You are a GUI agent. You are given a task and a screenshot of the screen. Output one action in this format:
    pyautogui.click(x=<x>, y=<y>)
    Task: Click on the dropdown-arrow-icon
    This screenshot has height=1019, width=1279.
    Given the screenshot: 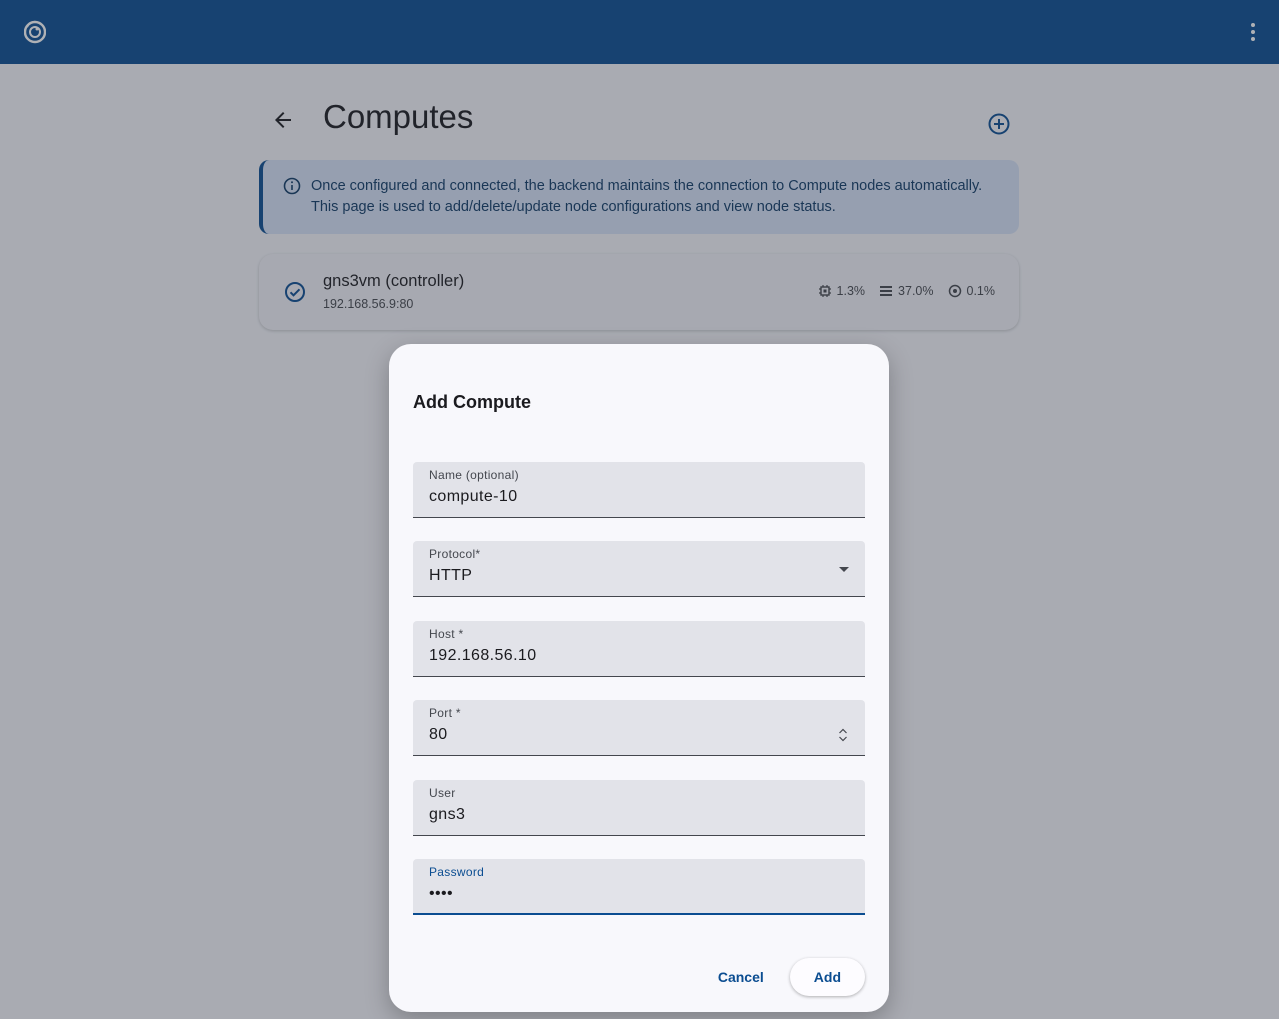 What is the action you would take?
    pyautogui.click(x=844, y=569)
    